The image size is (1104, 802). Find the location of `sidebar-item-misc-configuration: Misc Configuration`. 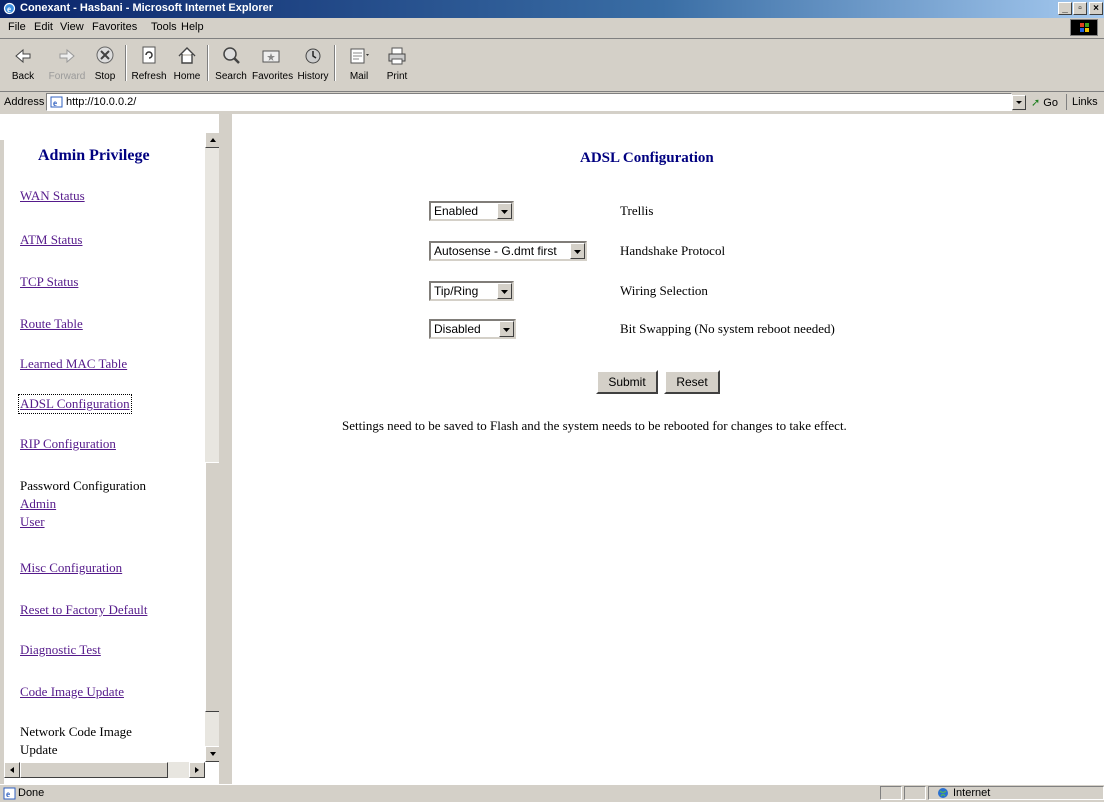

sidebar-item-misc-configuration: Misc Configuration is located at coordinates (71, 568).